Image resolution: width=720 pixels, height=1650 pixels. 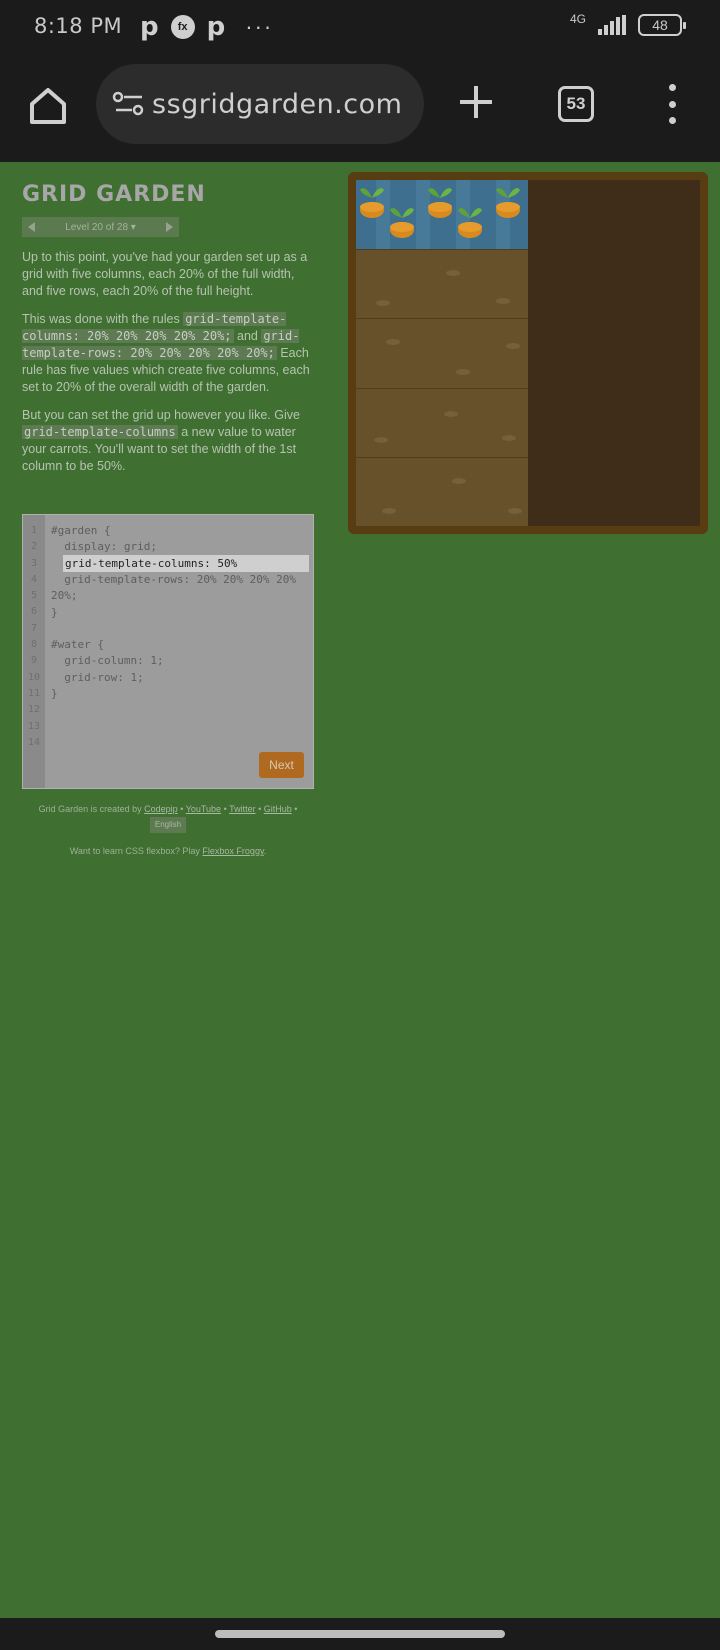 I want to click on browser-menu-icon, so click(x=672, y=104).